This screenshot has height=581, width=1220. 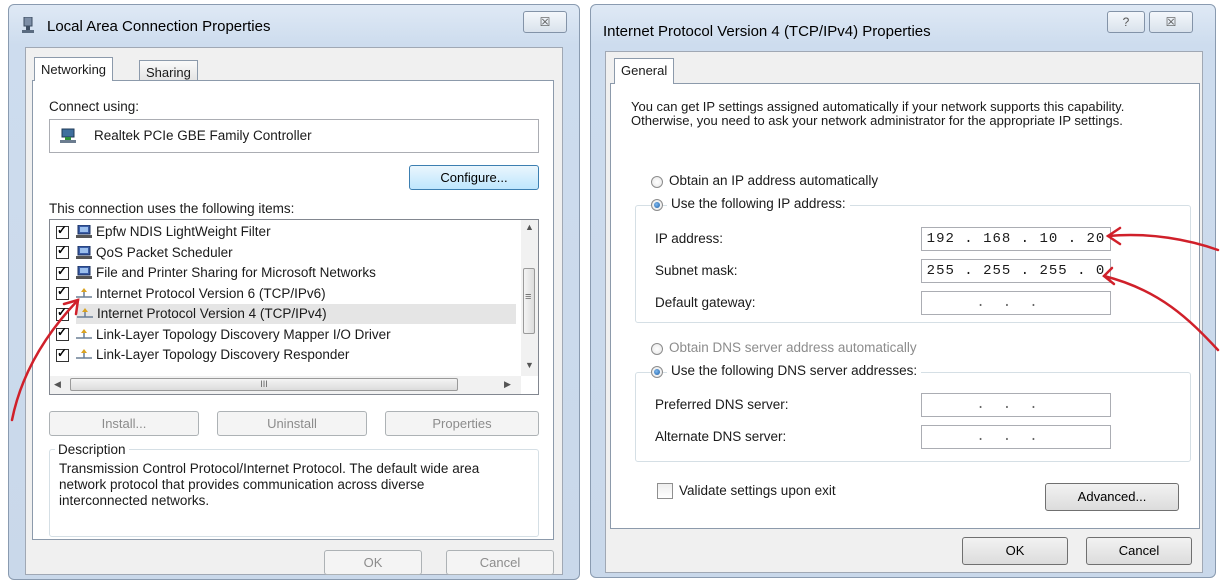 What do you see at coordinates (644, 71) in the screenshot?
I see `tab-general: General` at bounding box center [644, 71].